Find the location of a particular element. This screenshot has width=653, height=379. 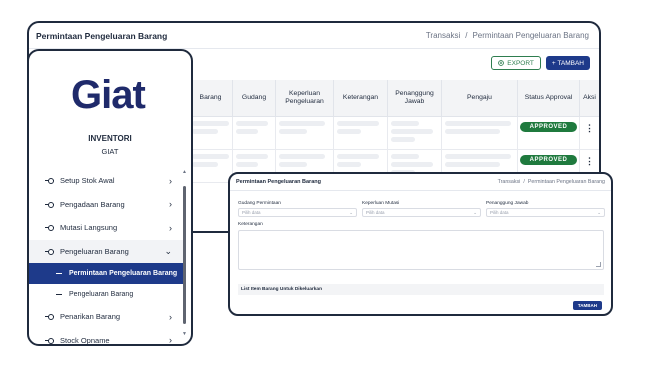

table-toolbar: EXPORT + TAMBAH is located at coordinates (540, 63).